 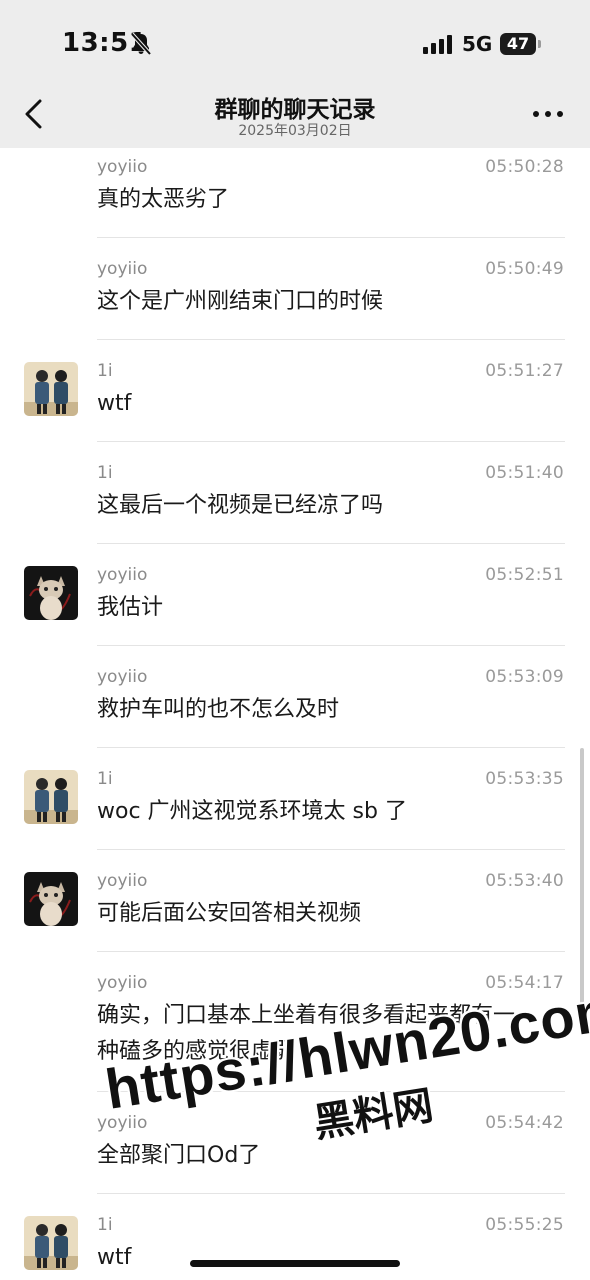 What do you see at coordinates (229, 913) in the screenshot?
I see `message-text: 可能后面公安回答相关视频` at bounding box center [229, 913].